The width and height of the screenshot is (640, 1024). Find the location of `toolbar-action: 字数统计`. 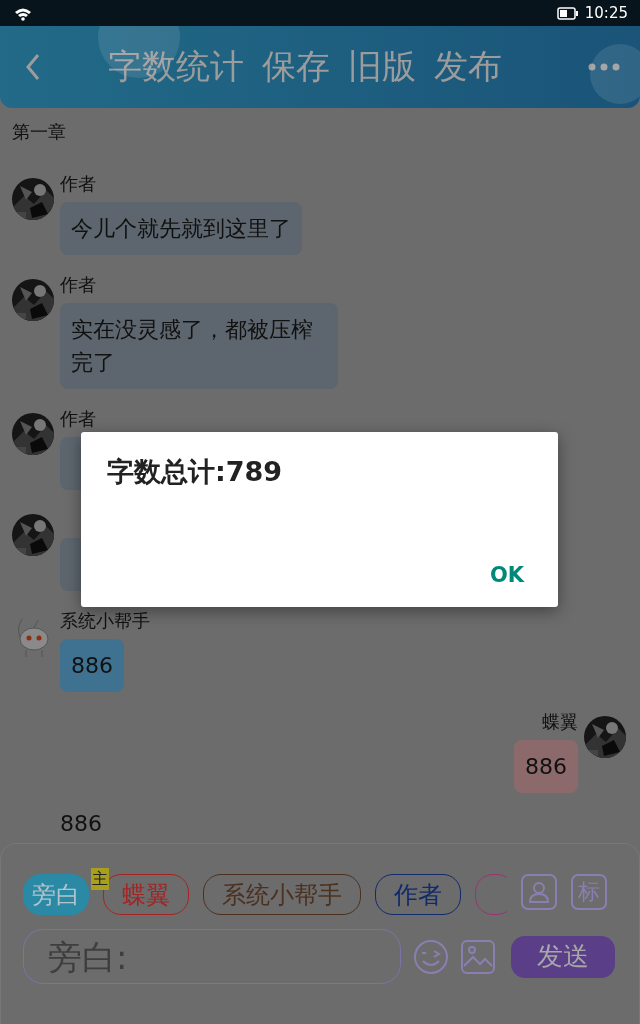

toolbar-action: 字数统计 is located at coordinates (176, 67).